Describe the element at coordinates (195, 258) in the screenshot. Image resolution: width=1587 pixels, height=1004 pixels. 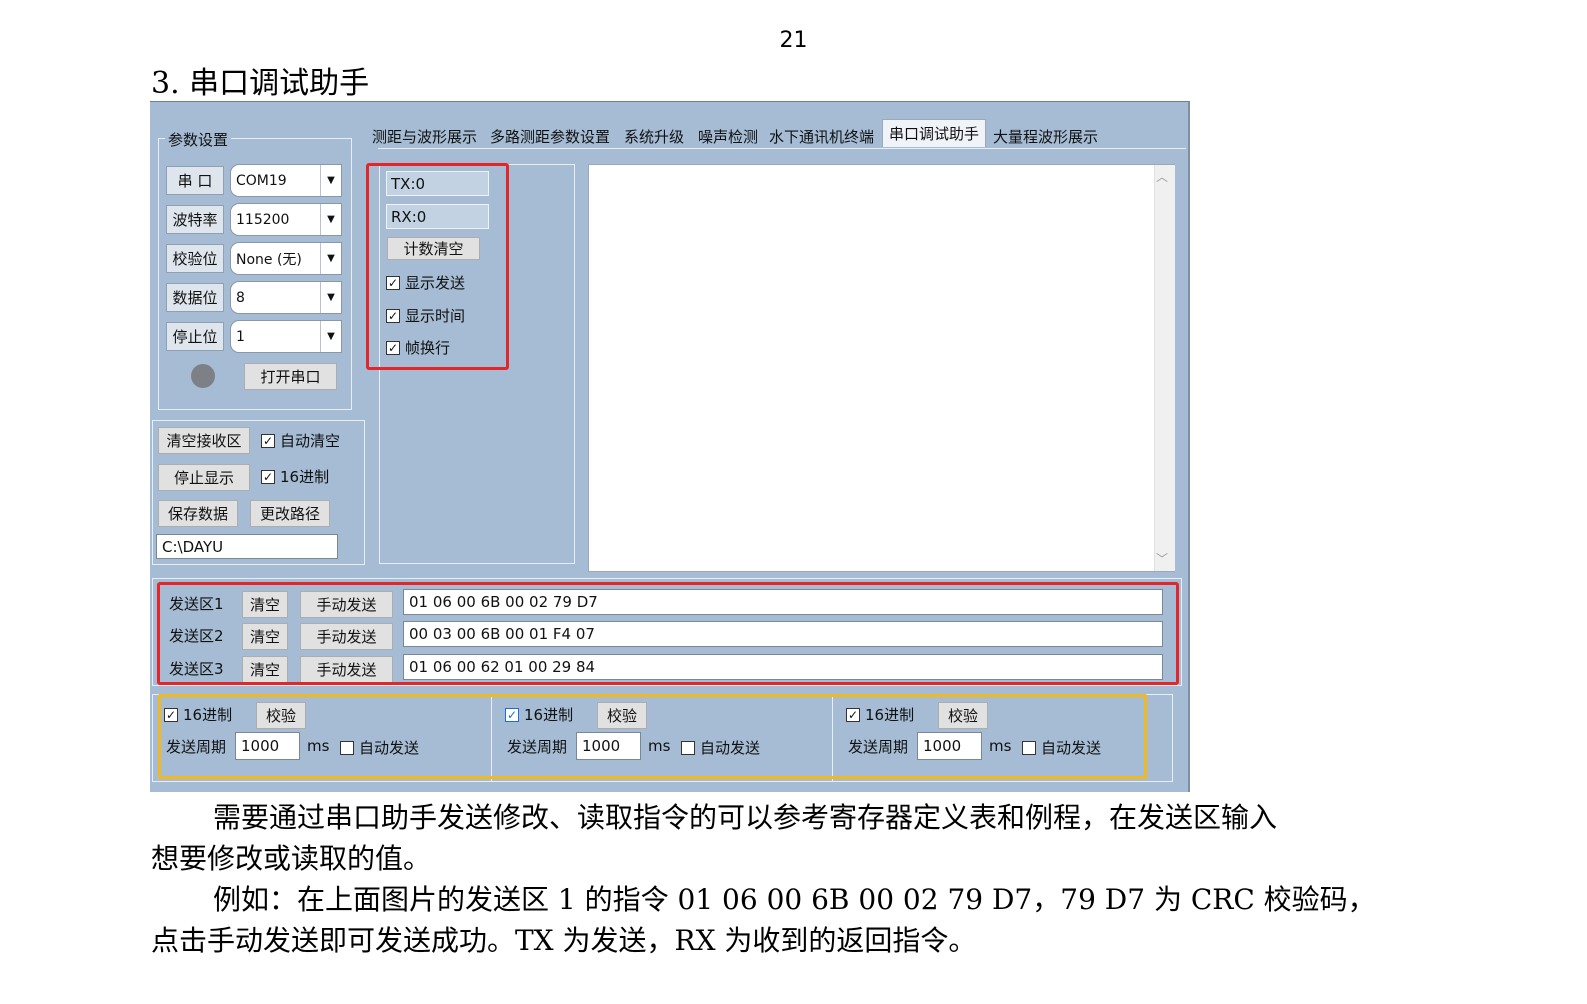
I see `parity-label: 校验位` at that location.